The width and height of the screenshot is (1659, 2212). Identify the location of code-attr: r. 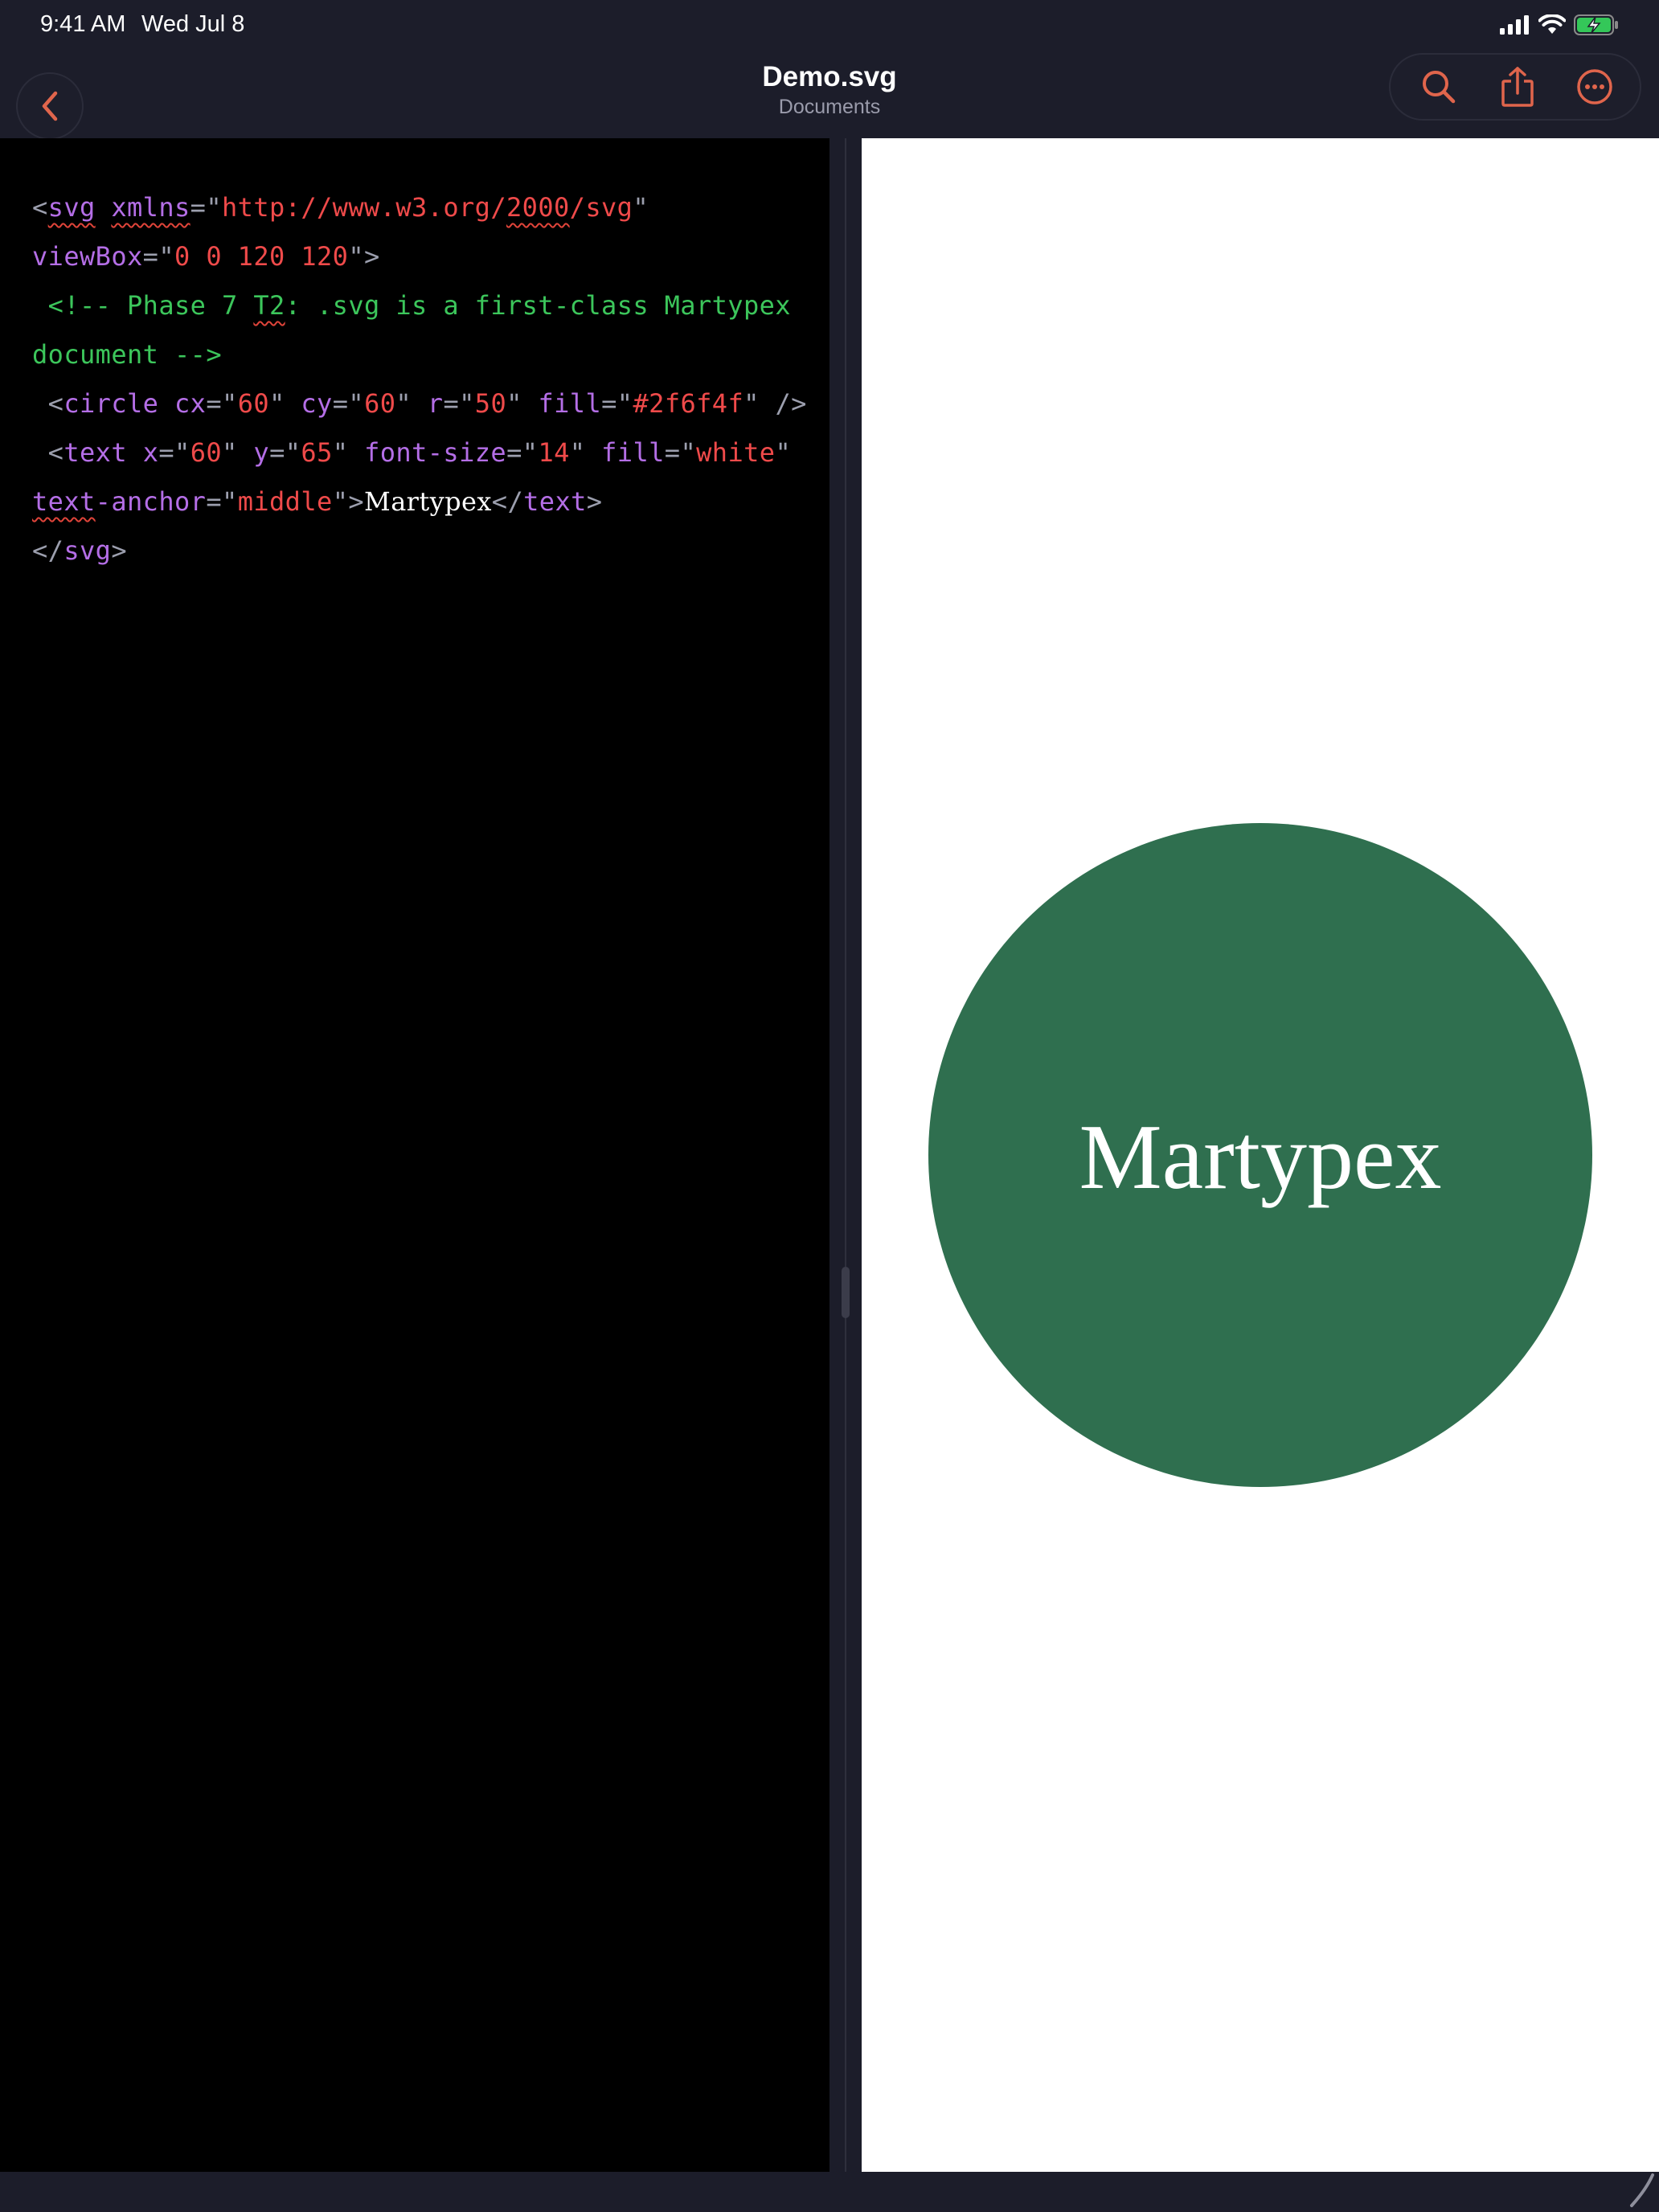
(435, 403).